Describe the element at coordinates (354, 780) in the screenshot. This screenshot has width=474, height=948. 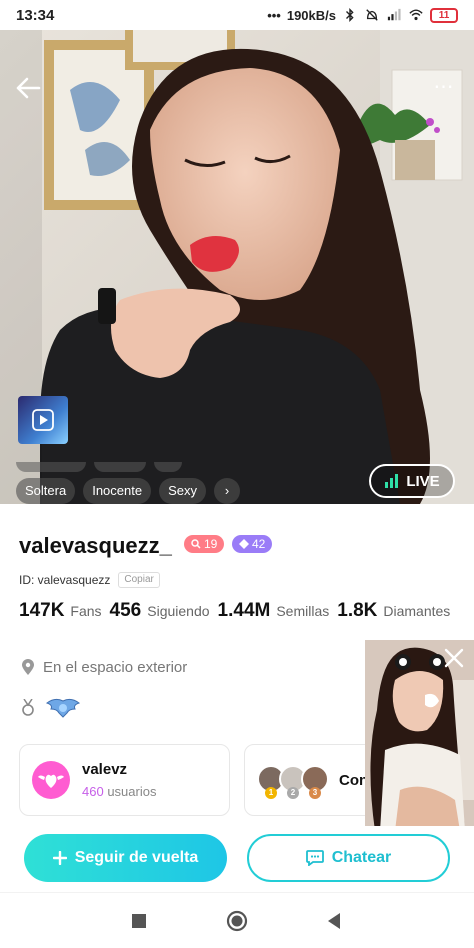
I see `contributors-label: Con` at that location.